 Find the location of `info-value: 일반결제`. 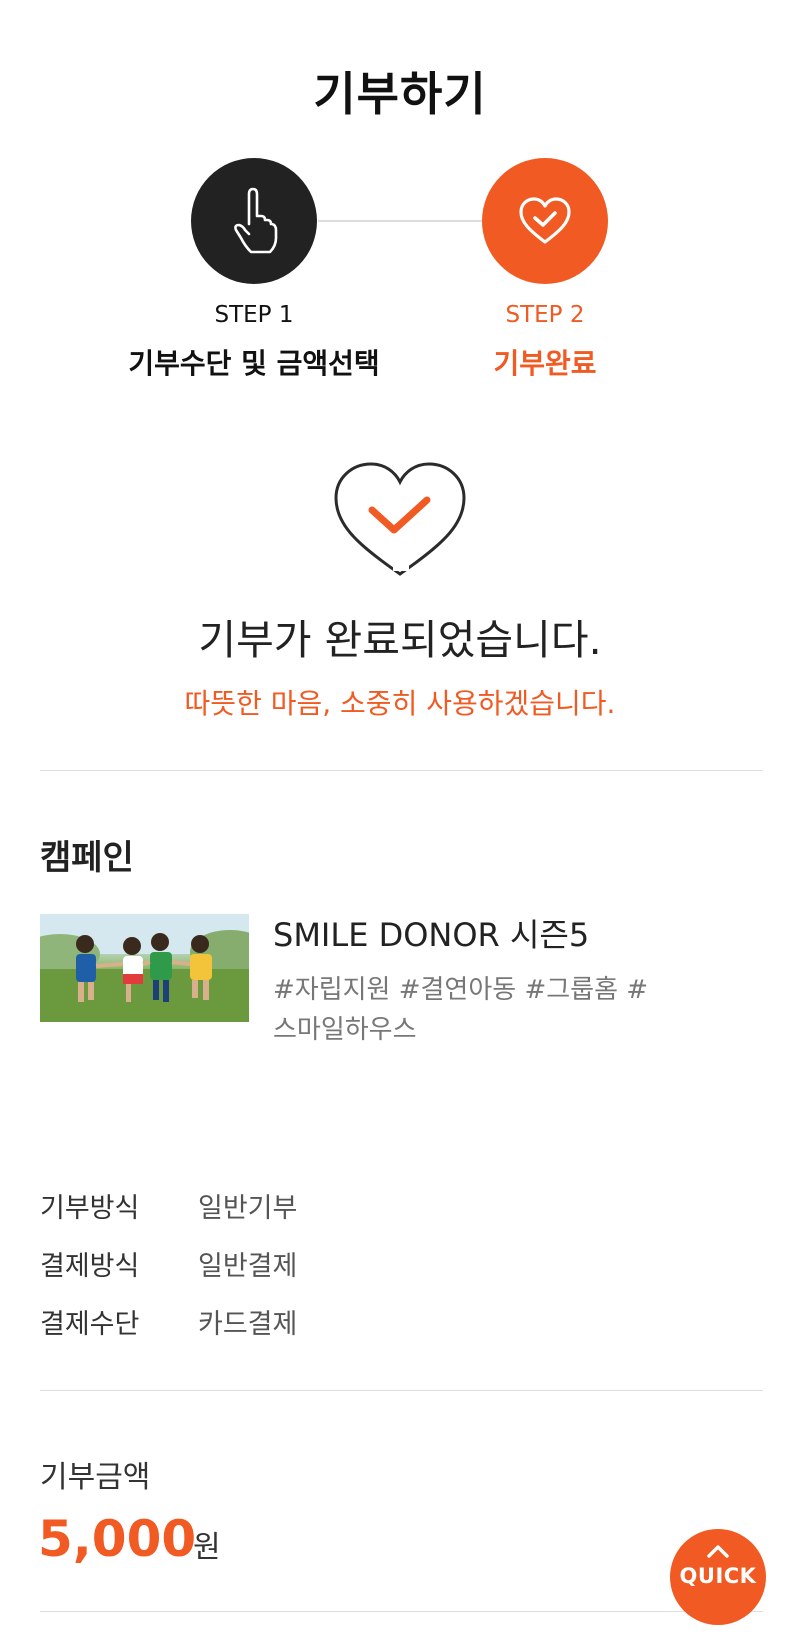

info-value: 일반결제 is located at coordinates (248, 1266).